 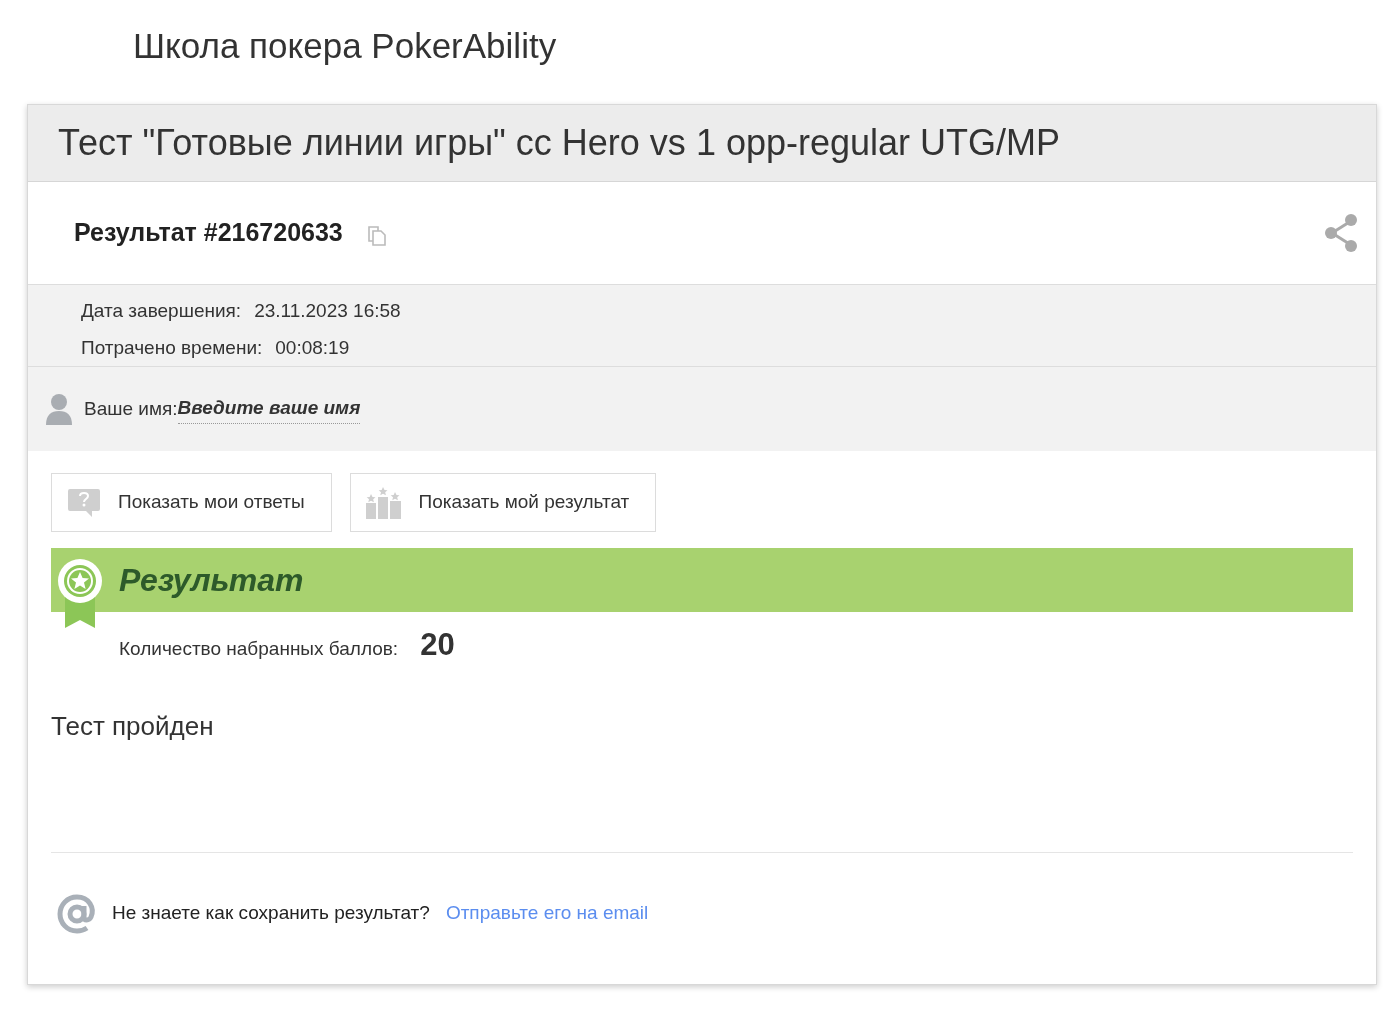 What do you see at coordinates (208, 233) in the screenshot?
I see `result-heading: Результат #216720633` at bounding box center [208, 233].